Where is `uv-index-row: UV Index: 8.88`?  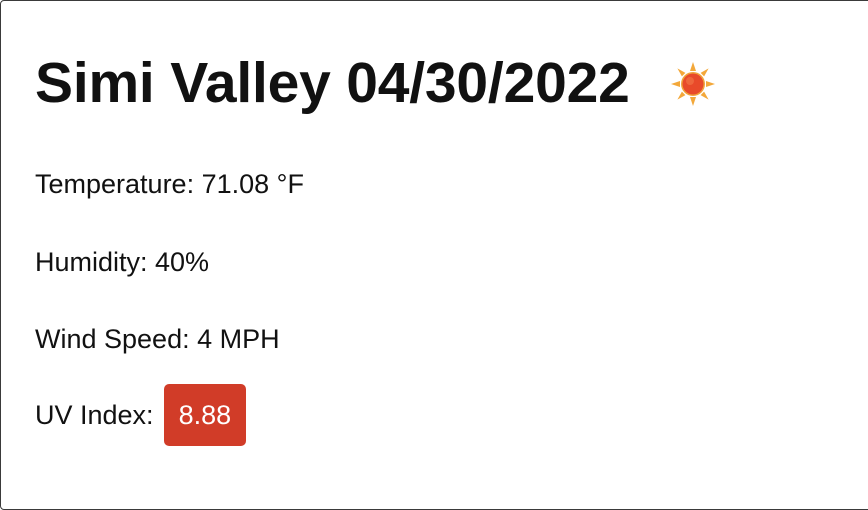
uv-index-row: UV Index: 8.88 is located at coordinates (141, 415).